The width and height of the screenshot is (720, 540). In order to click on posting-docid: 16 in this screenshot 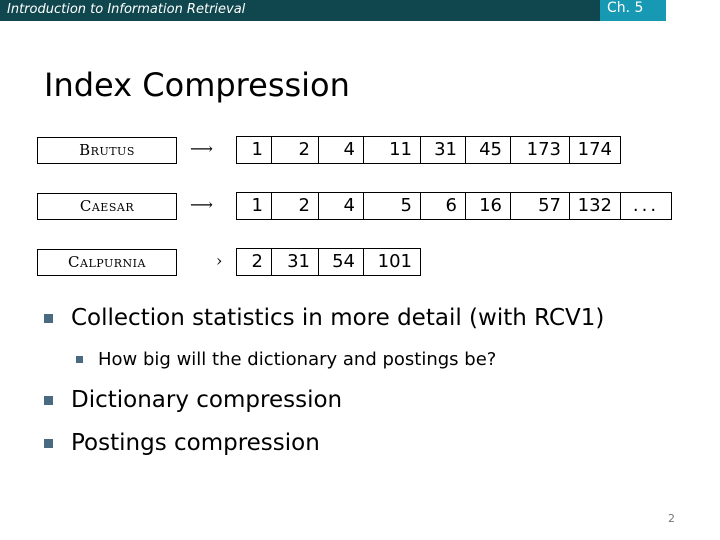, I will do `click(488, 206)`.